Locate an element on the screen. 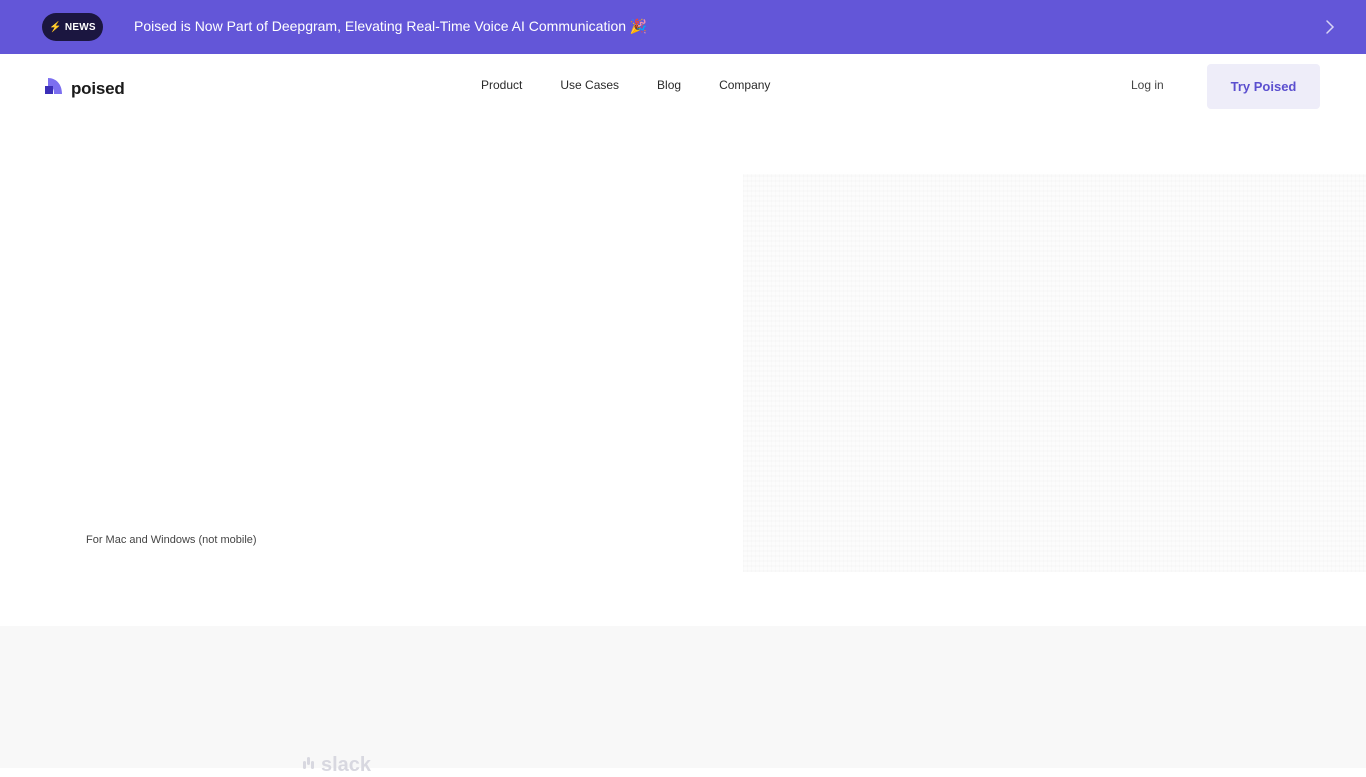 The width and height of the screenshot is (1366, 777). nav-item-company: Company is located at coordinates (744, 85).